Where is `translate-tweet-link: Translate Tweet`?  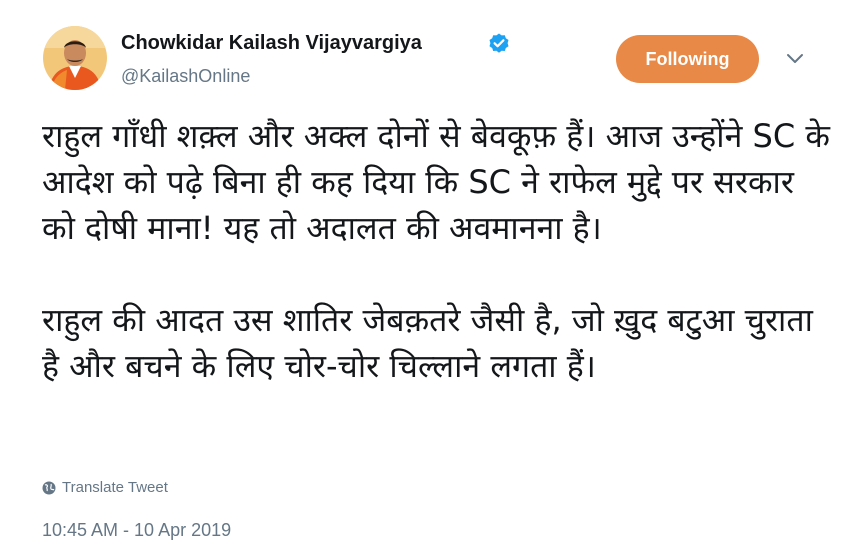 translate-tweet-link: Translate Tweet is located at coordinates (105, 487).